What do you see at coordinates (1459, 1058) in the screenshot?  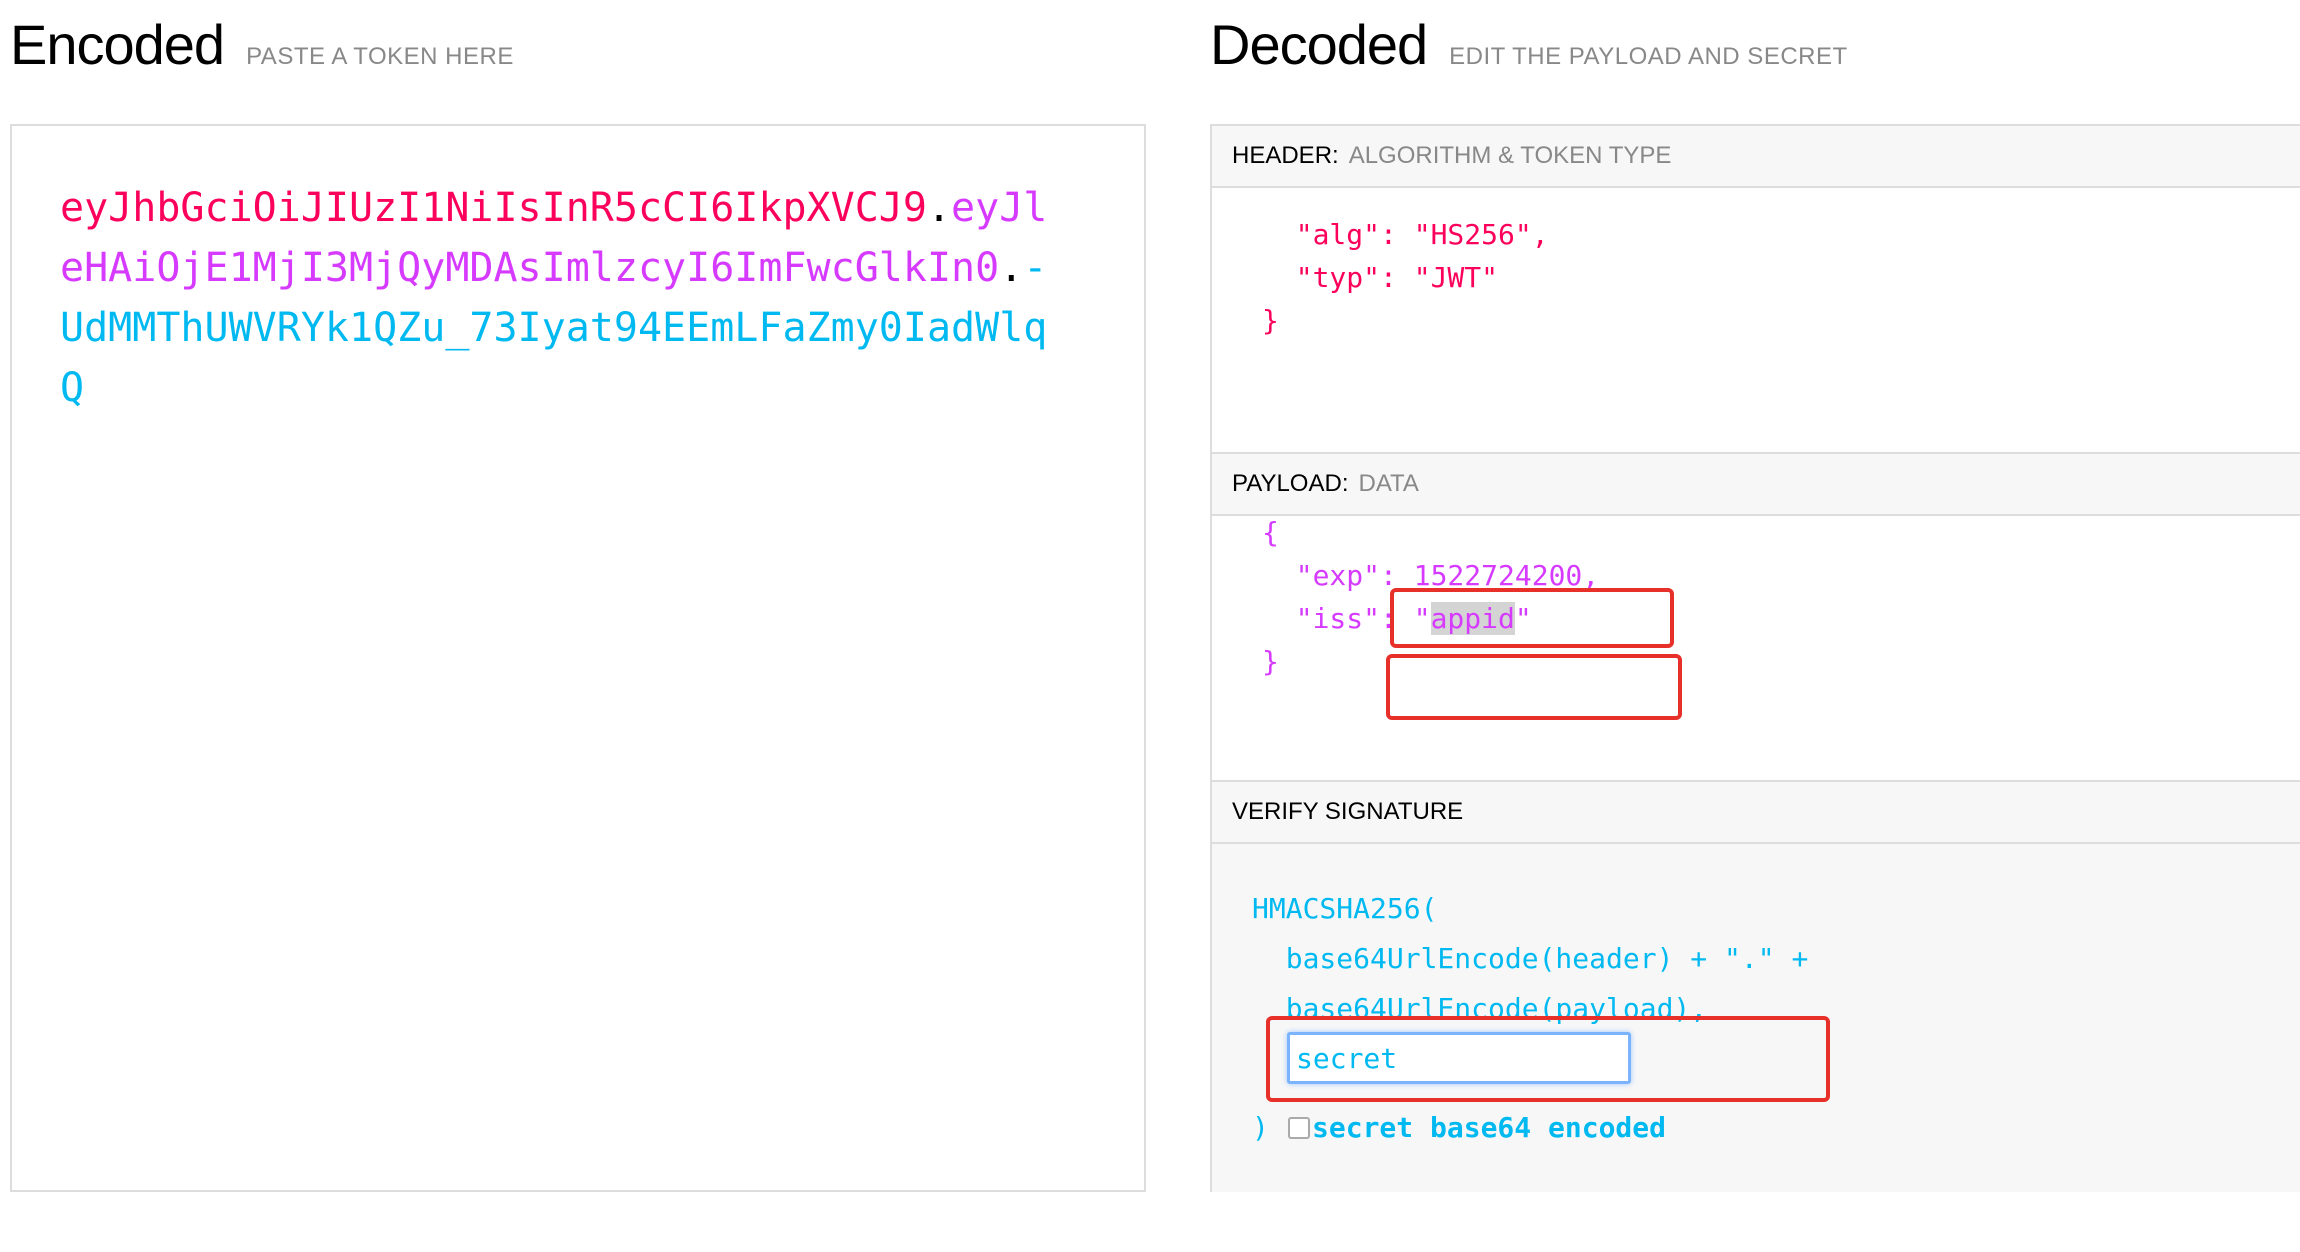 I see `secret-input` at bounding box center [1459, 1058].